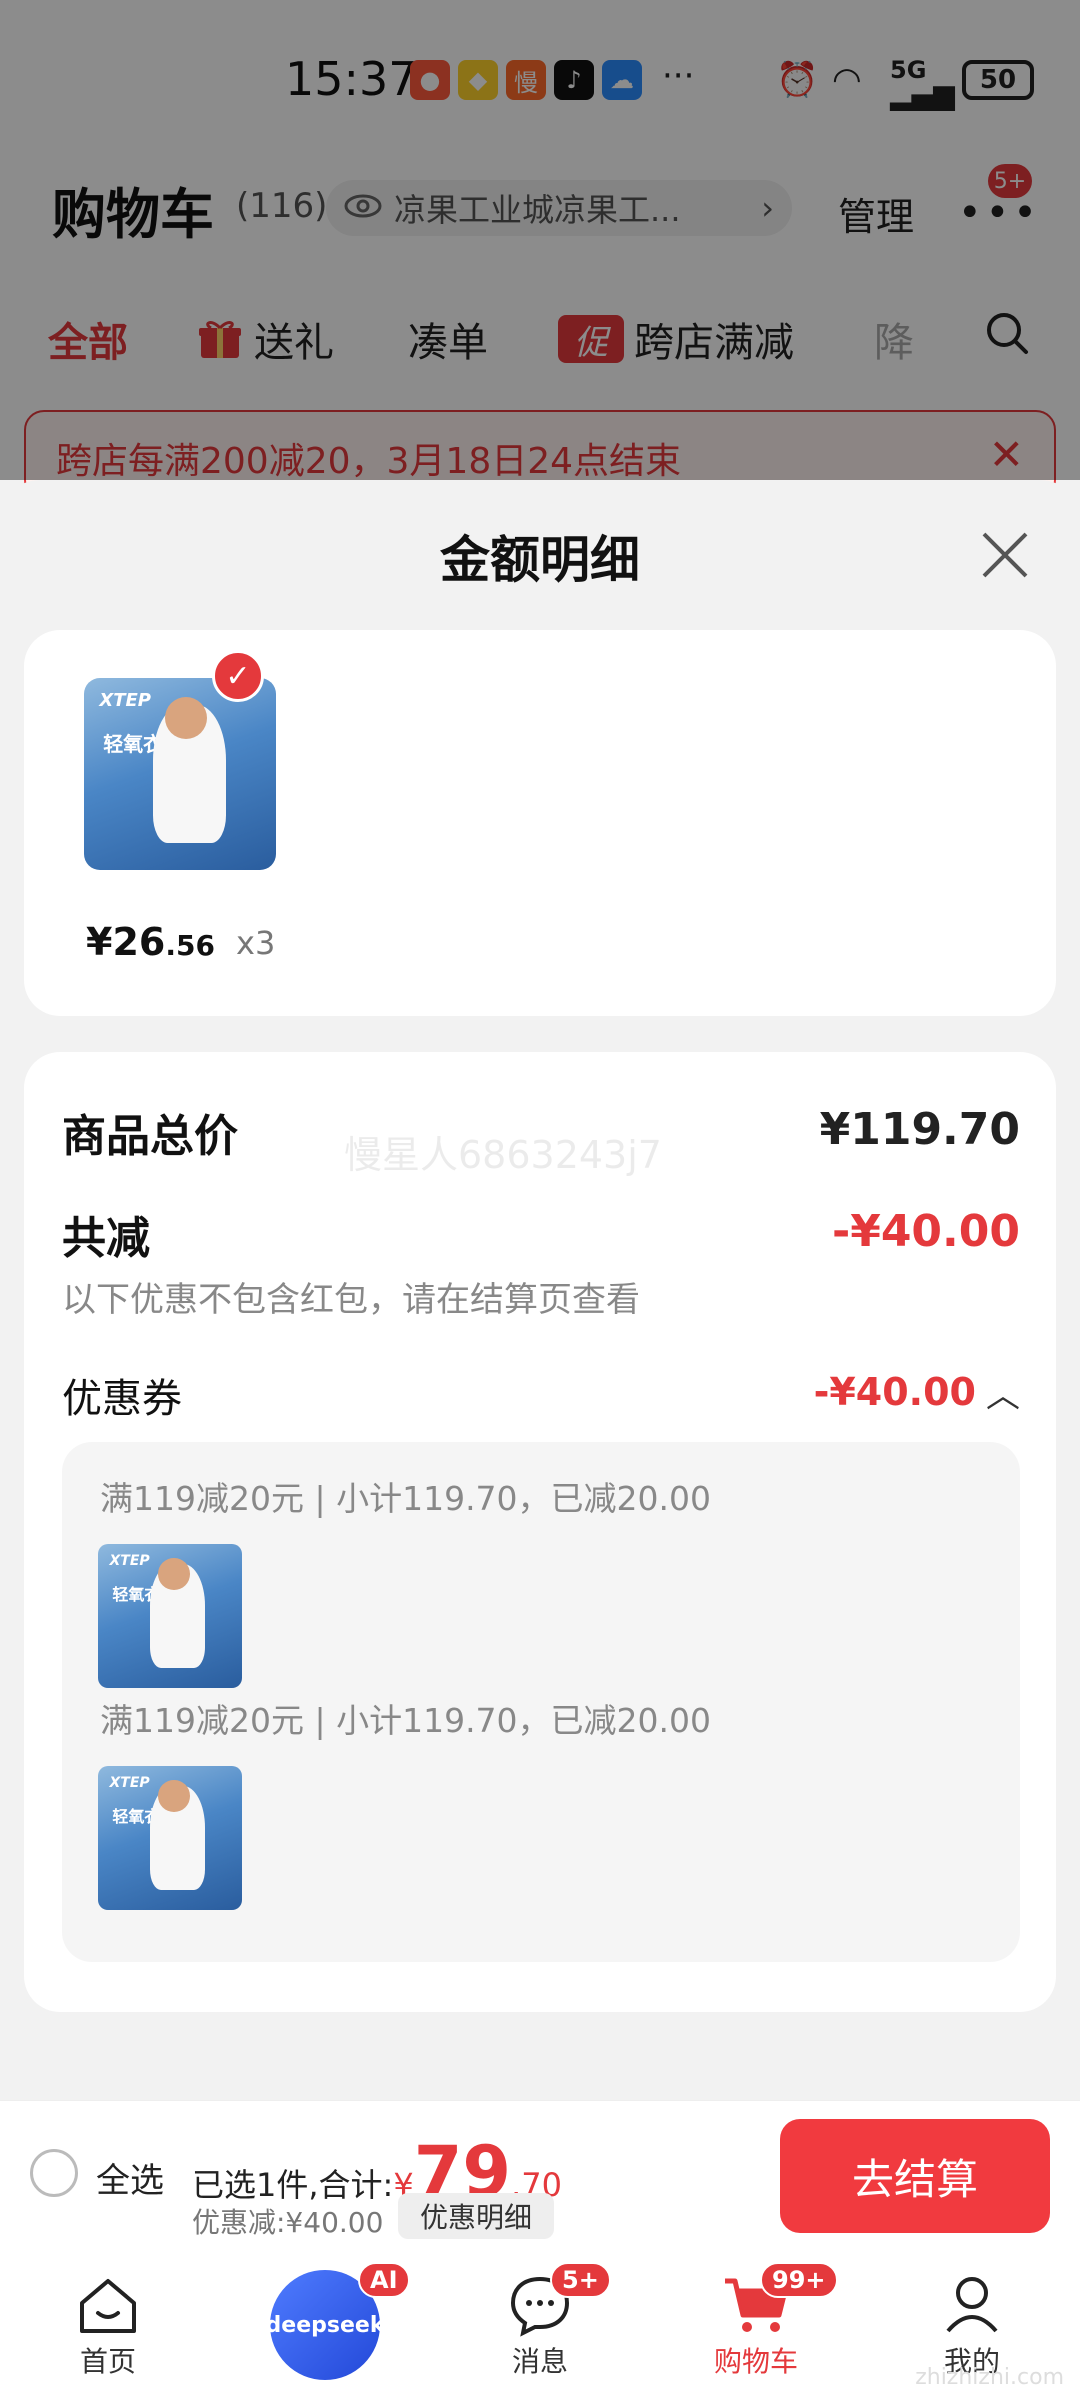  I want to click on item-price-int: ¥26, so click(126, 942).